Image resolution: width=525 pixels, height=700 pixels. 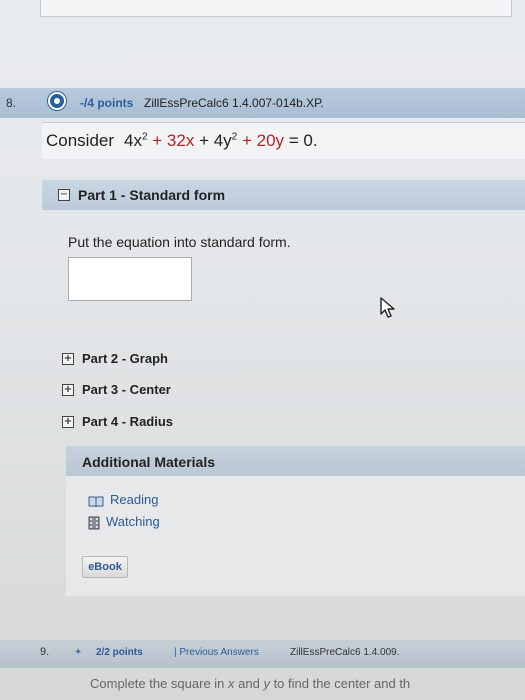 I want to click on equation-term-2: + 32x, so click(x=173, y=140).